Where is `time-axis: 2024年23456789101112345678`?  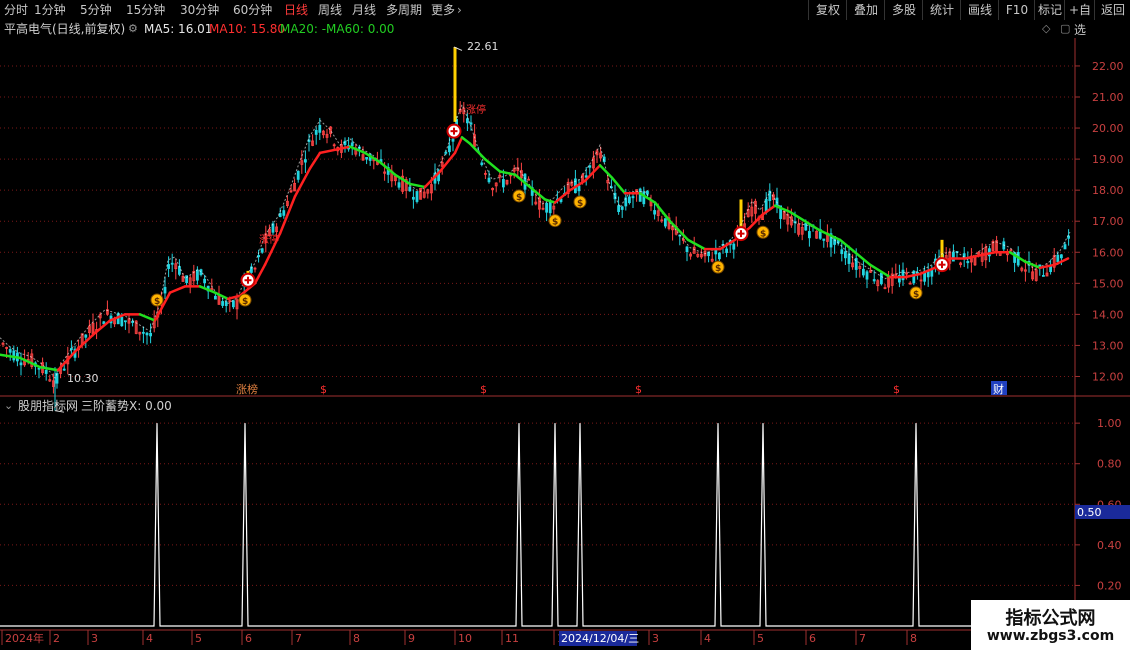
time-axis: 2024年23456789101112345678 is located at coordinates (459, 637).